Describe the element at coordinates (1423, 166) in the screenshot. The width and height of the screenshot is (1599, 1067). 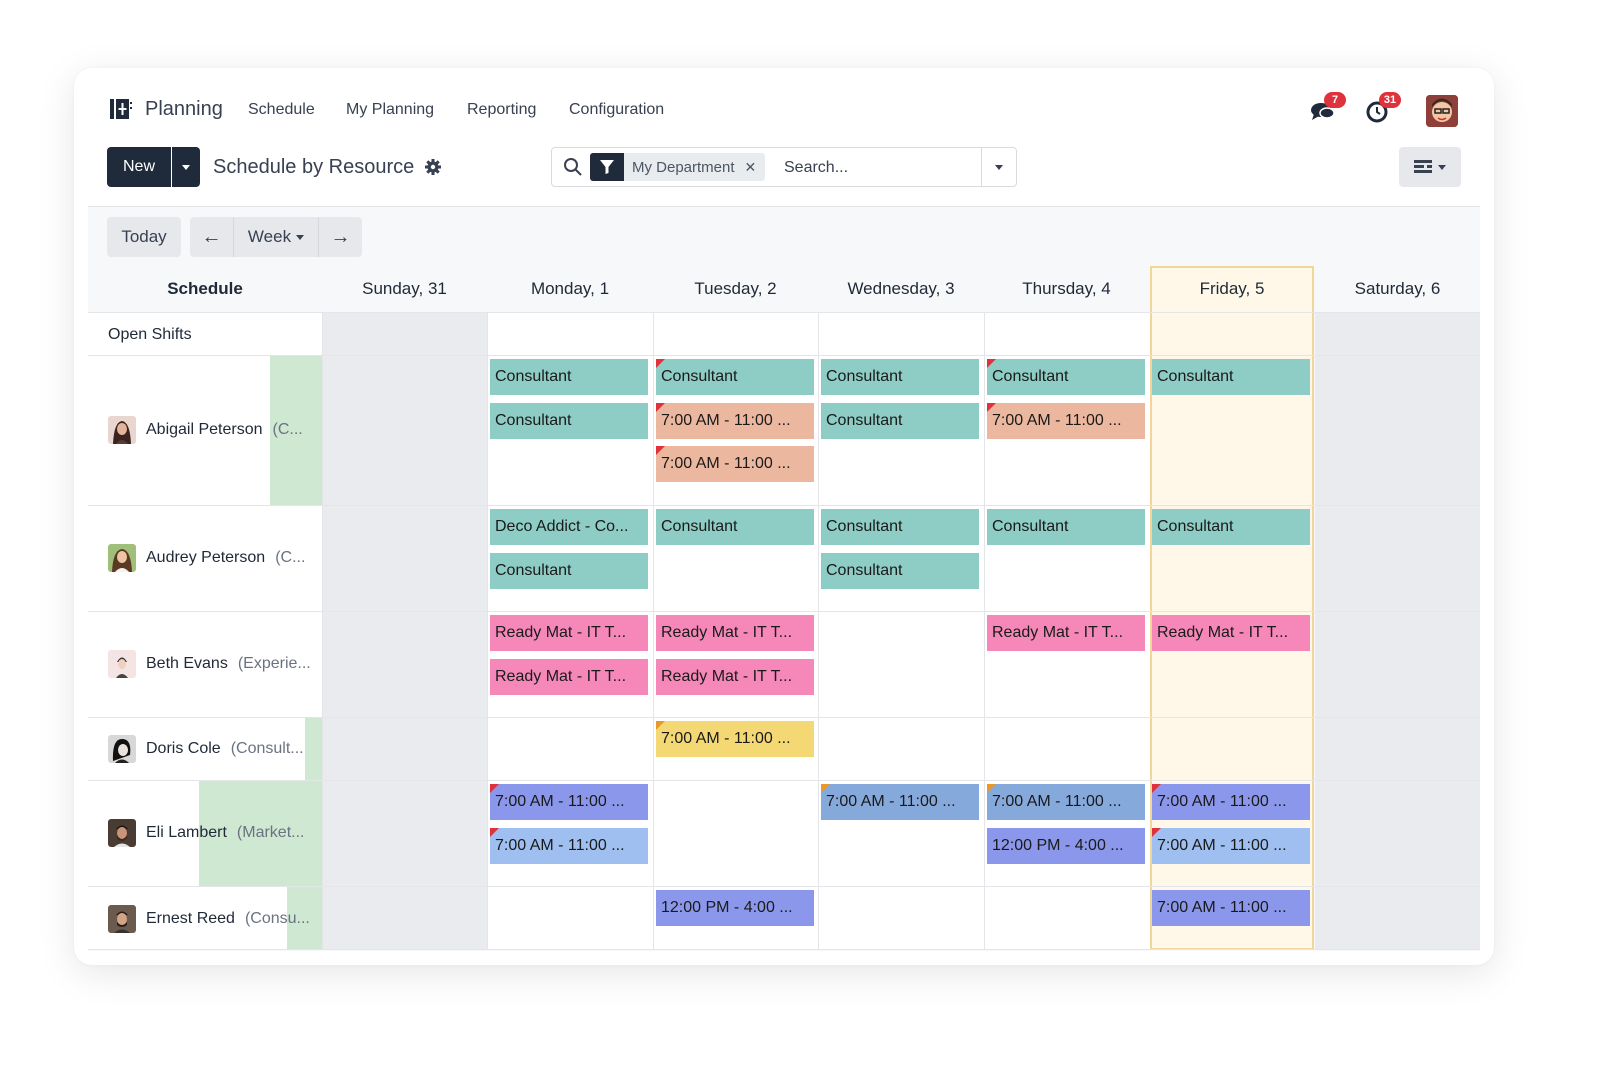
I see `gantt-view-icon` at that location.